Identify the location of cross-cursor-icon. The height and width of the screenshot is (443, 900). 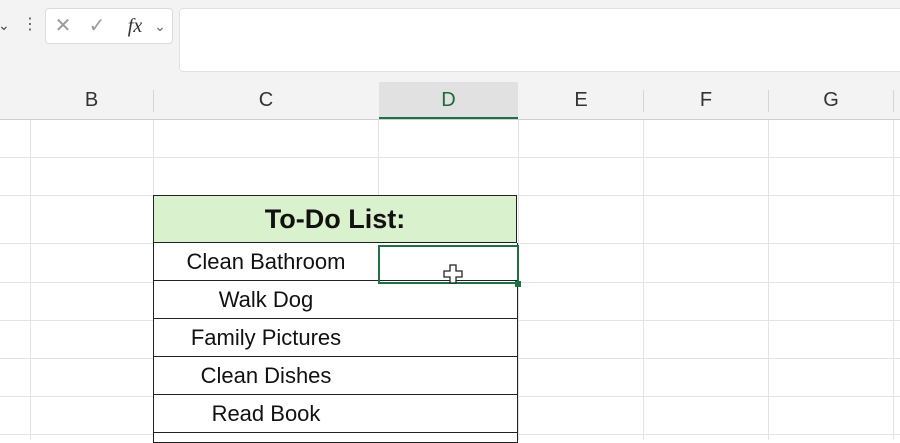
(453, 274).